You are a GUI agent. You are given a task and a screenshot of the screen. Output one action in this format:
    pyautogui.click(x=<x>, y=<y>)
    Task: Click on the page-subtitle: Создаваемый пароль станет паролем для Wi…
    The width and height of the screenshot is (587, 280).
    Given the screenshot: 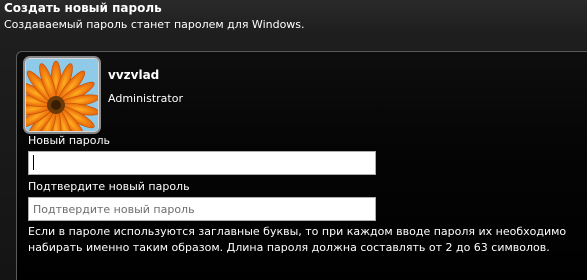 What is the action you would take?
    pyautogui.click(x=154, y=24)
    